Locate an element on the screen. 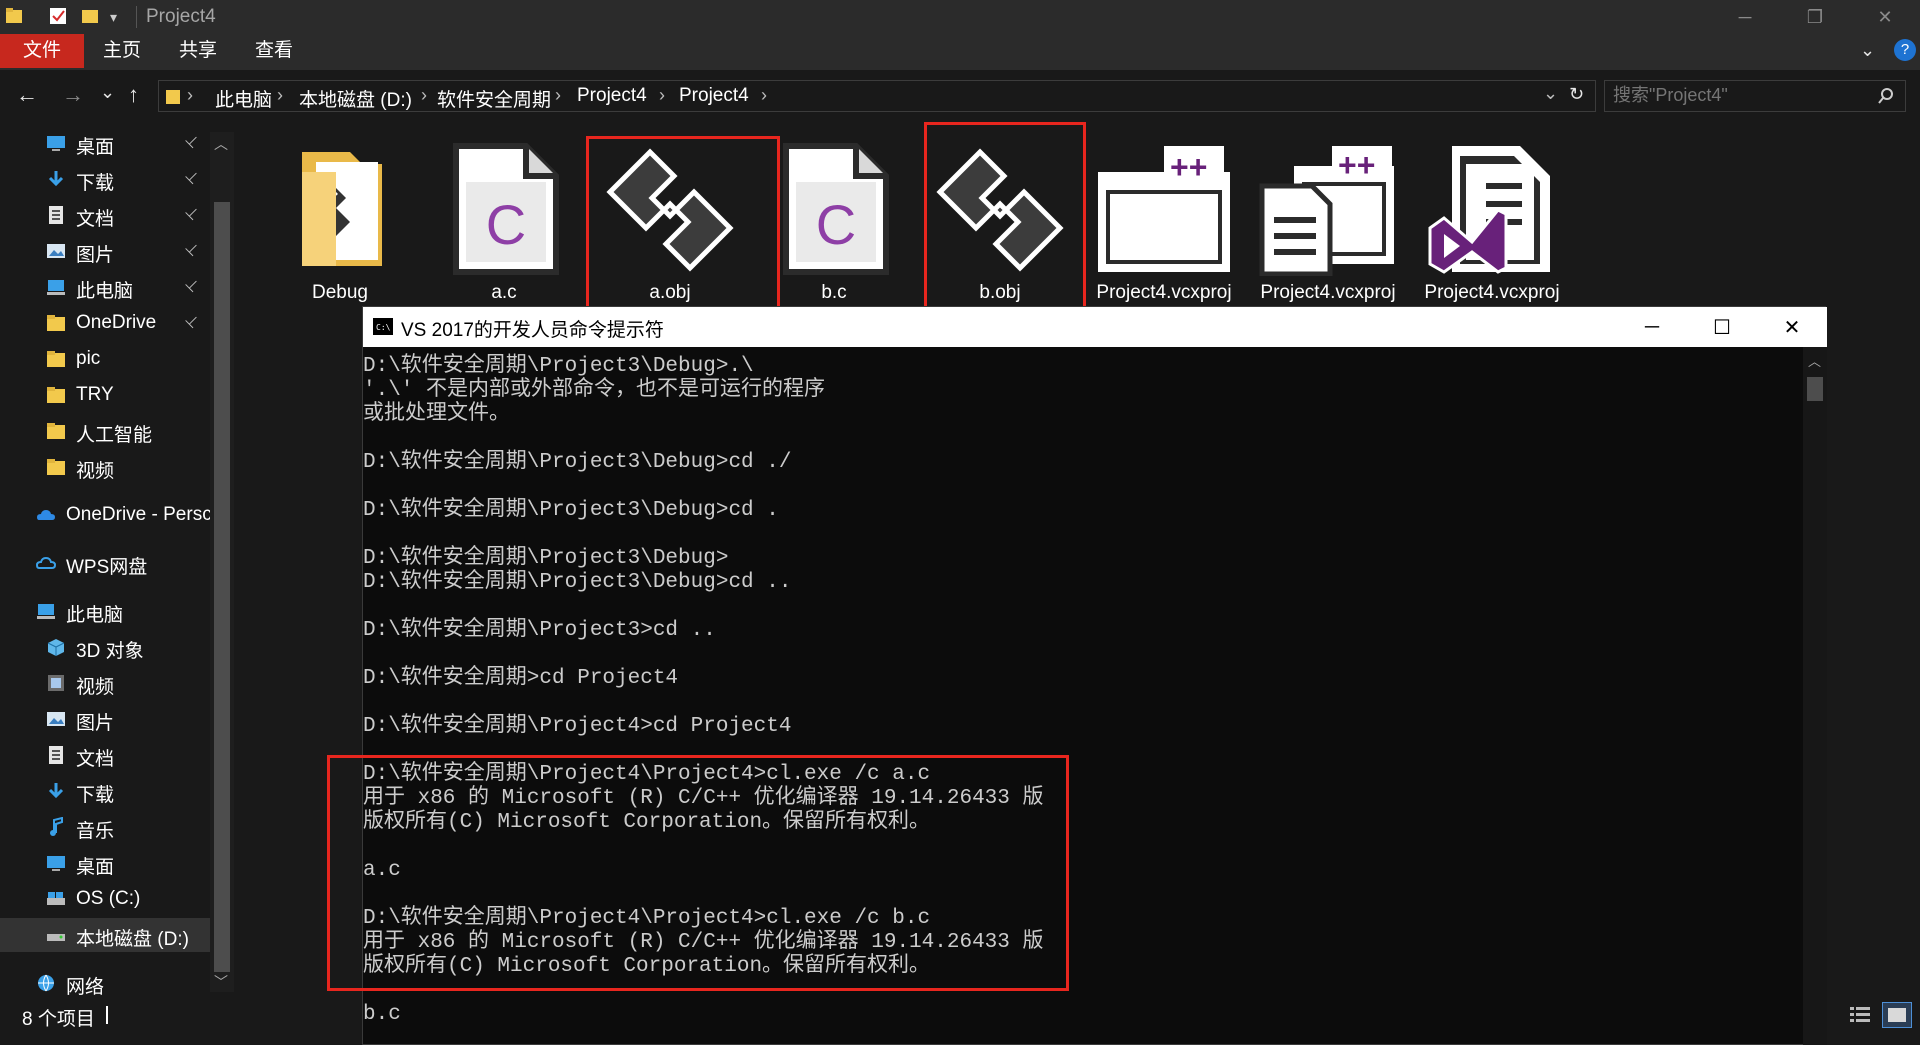  sidebar-item-20: OS (C:) is located at coordinates (105, 899).